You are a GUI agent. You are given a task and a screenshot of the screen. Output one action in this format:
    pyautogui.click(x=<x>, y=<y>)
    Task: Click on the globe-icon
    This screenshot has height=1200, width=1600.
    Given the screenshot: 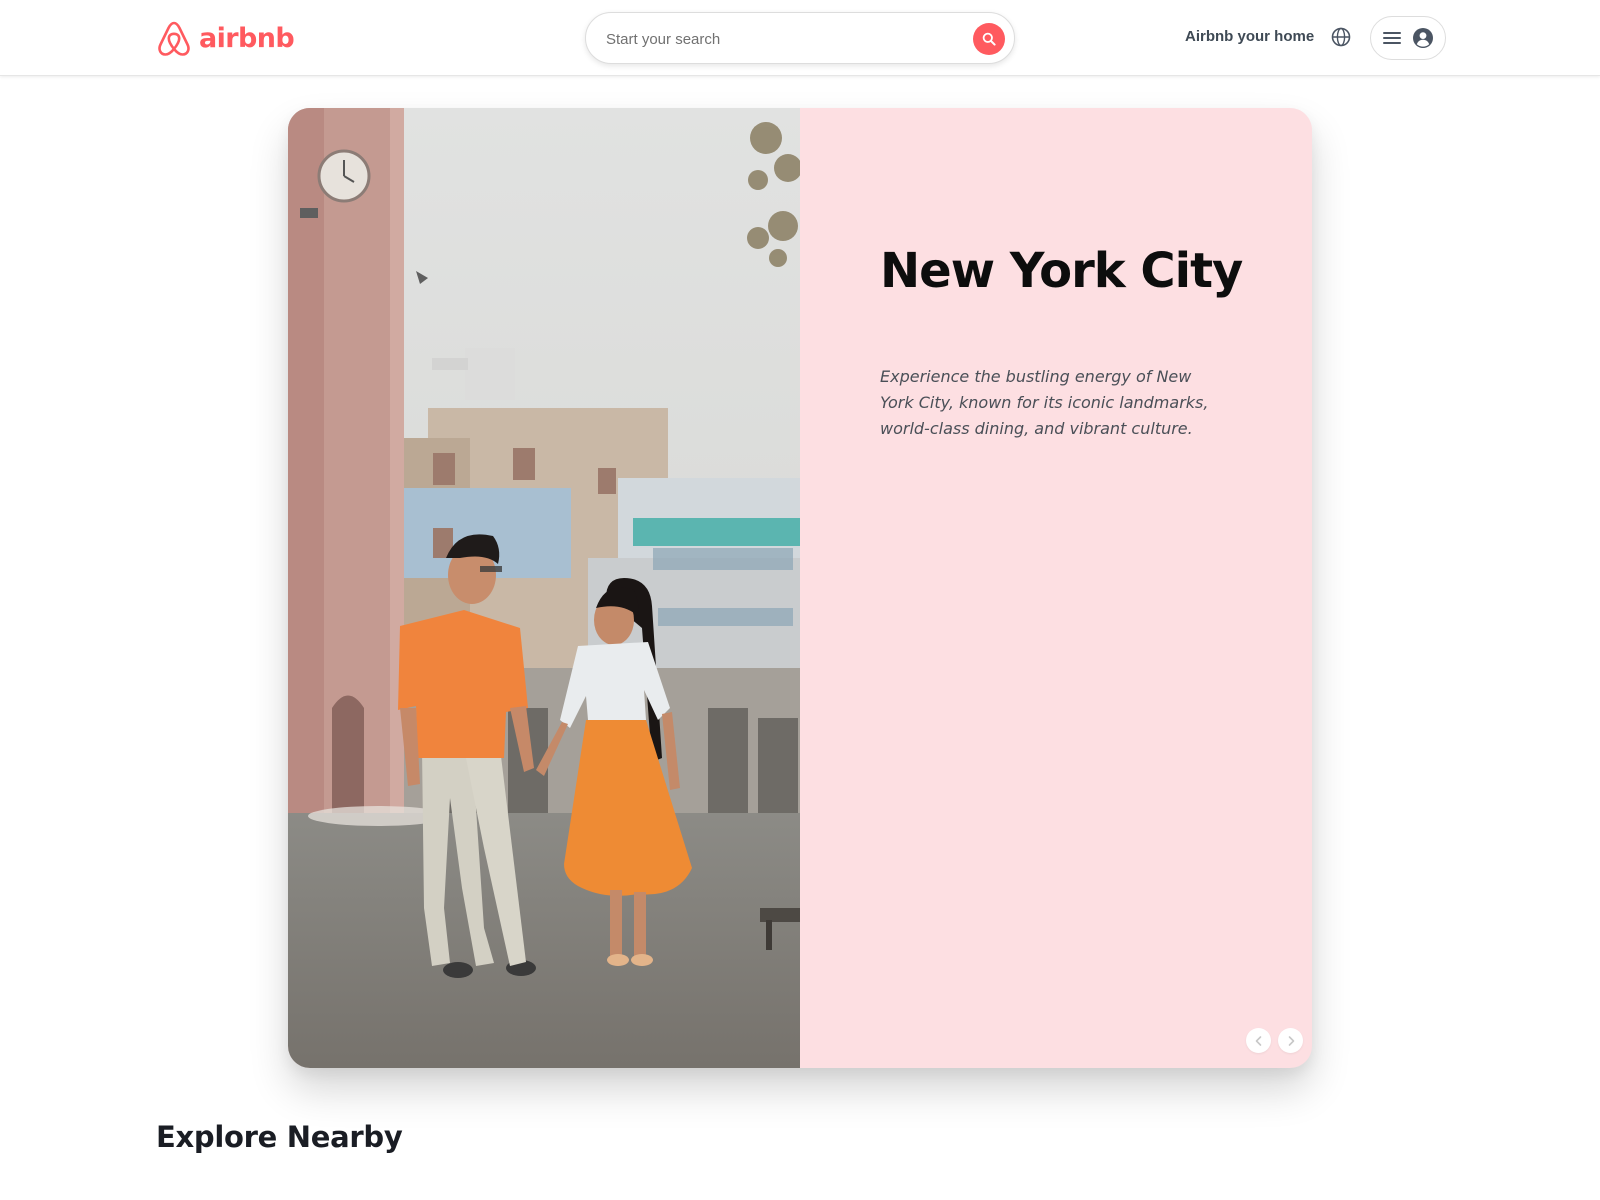 What is the action you would take?
    pyautogui.click(x=1341, y=37)
    